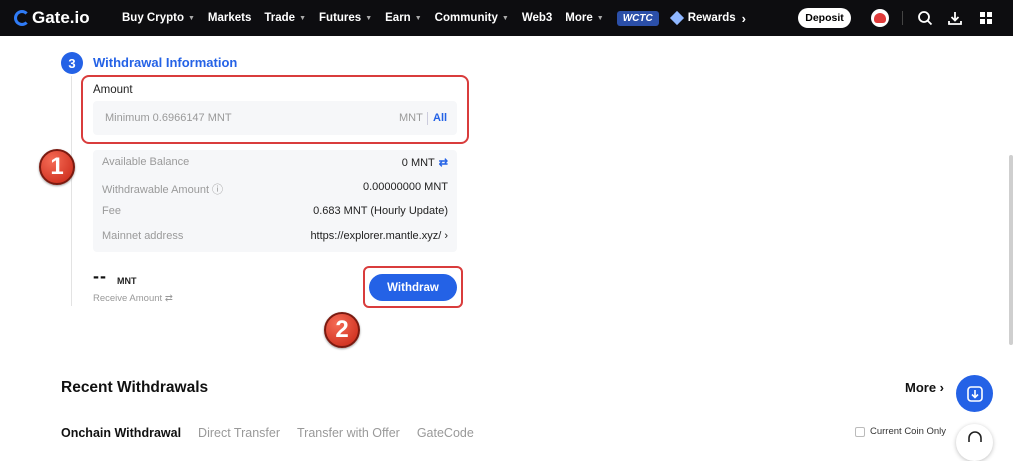  What do you see at coordinates (163, 189) in the screenshot?
I see `info-key: Withdrawable Amount ⓘ` at bounding box center [163, 189].